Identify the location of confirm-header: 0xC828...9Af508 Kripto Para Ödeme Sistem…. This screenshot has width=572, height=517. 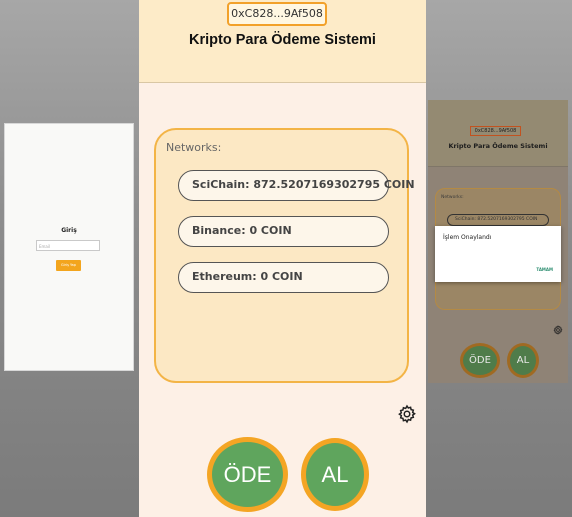
(498, 133).